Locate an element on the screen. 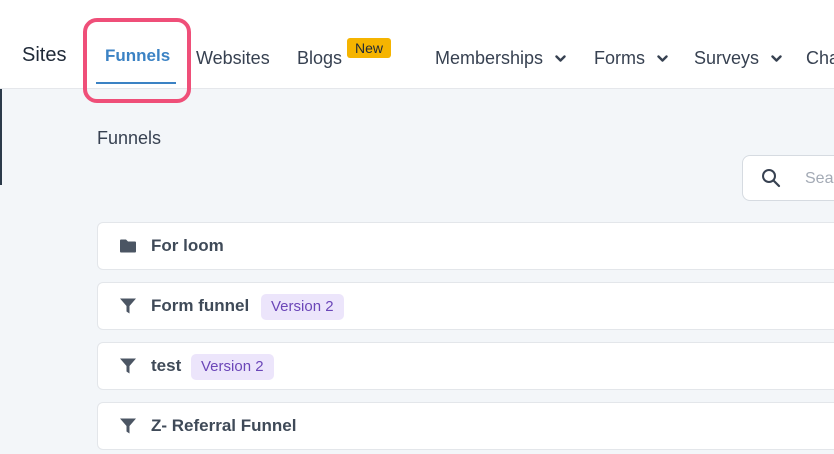  row-name: Z- Referral Funnel is located at coordinates (224, 425).